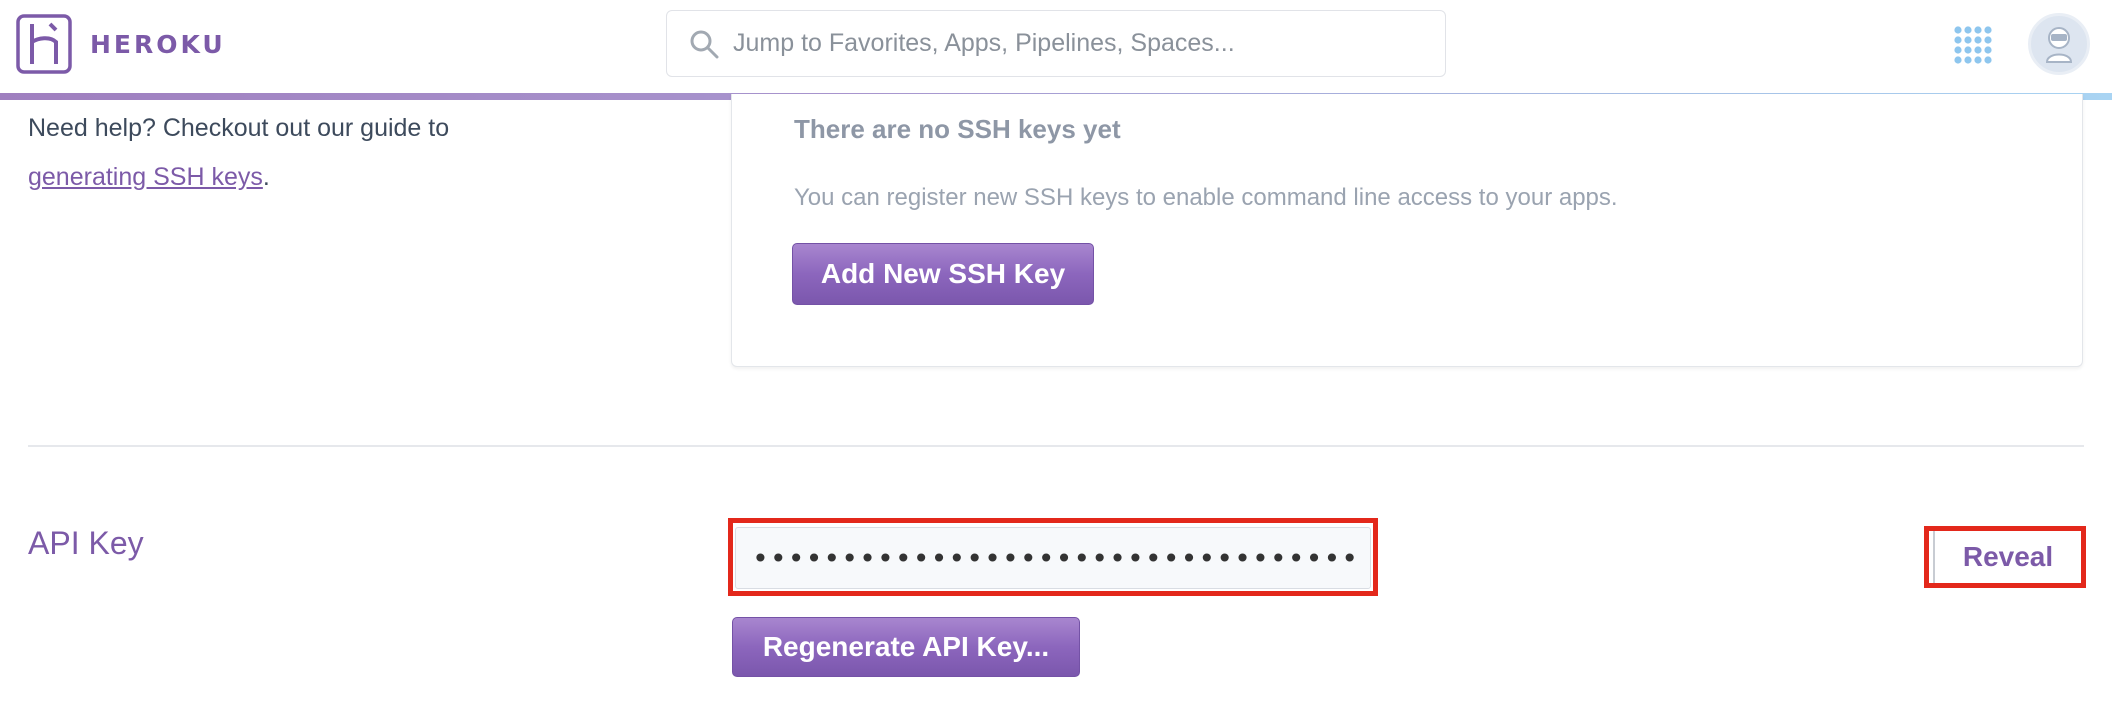  Describe the element at coordinates (239, 128) in the screenshot. I see `help-text: Need help? Checkout out our guide to` at that location.